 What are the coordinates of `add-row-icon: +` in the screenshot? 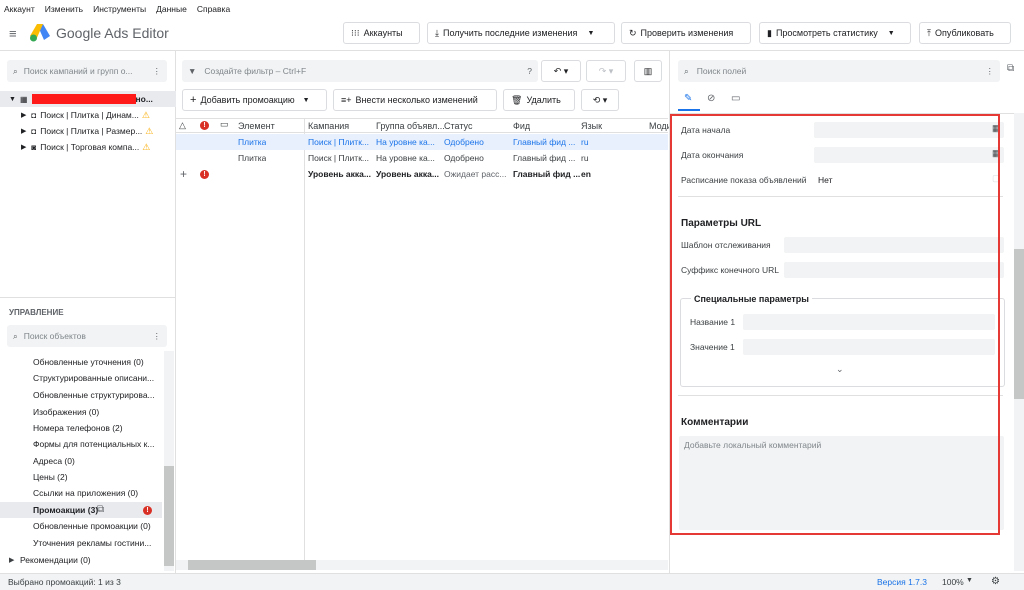 It's located at (183, 174).